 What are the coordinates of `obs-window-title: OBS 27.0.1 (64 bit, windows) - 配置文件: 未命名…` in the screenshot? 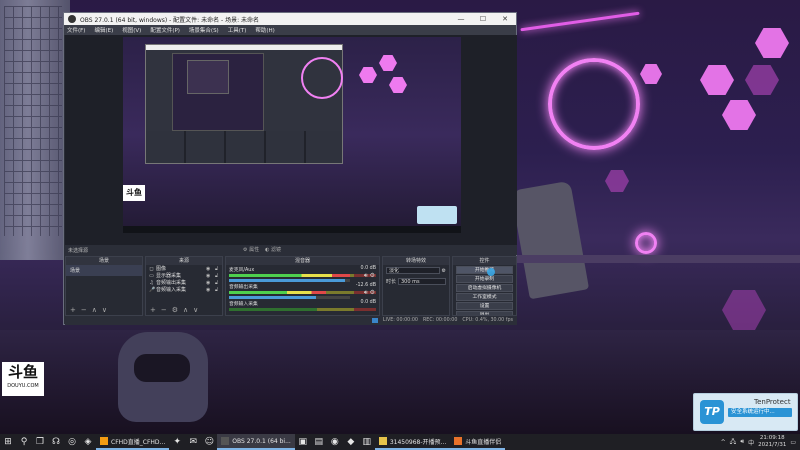 It's located at (170, 20).